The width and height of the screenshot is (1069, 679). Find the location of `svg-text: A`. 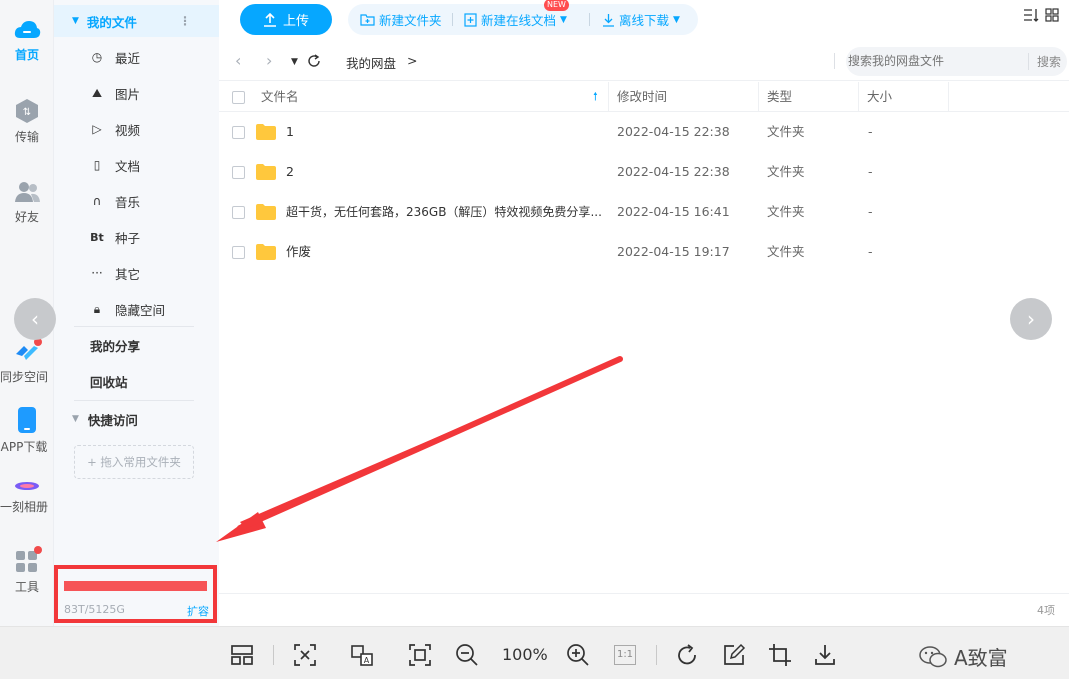

svg-text: A is located at coordinates (367, 660).